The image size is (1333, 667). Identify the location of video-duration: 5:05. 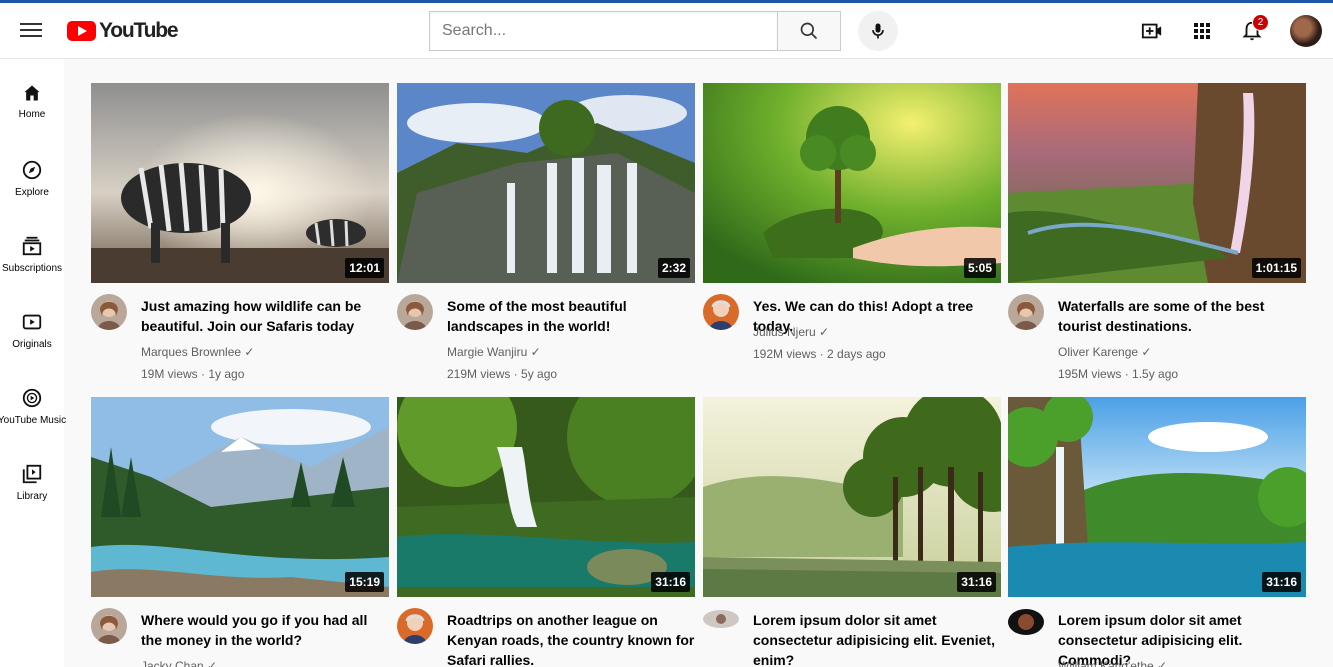
(979, 268).